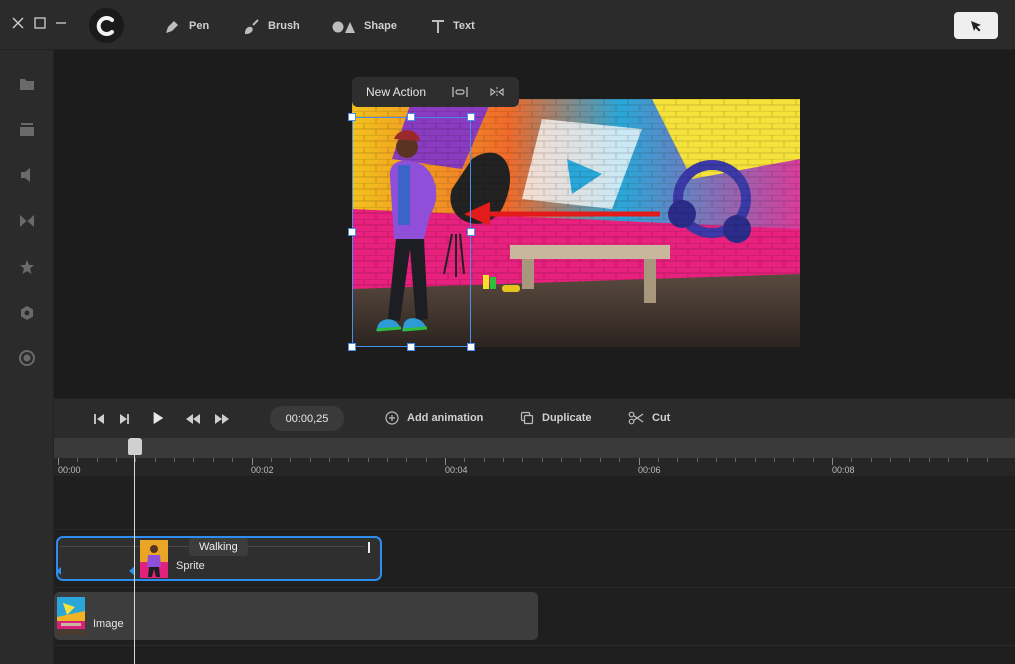  What do you see at coordinates (124, 419) in the screenshot?
I see `step-forward-icon` at bounding box center [124, 419].